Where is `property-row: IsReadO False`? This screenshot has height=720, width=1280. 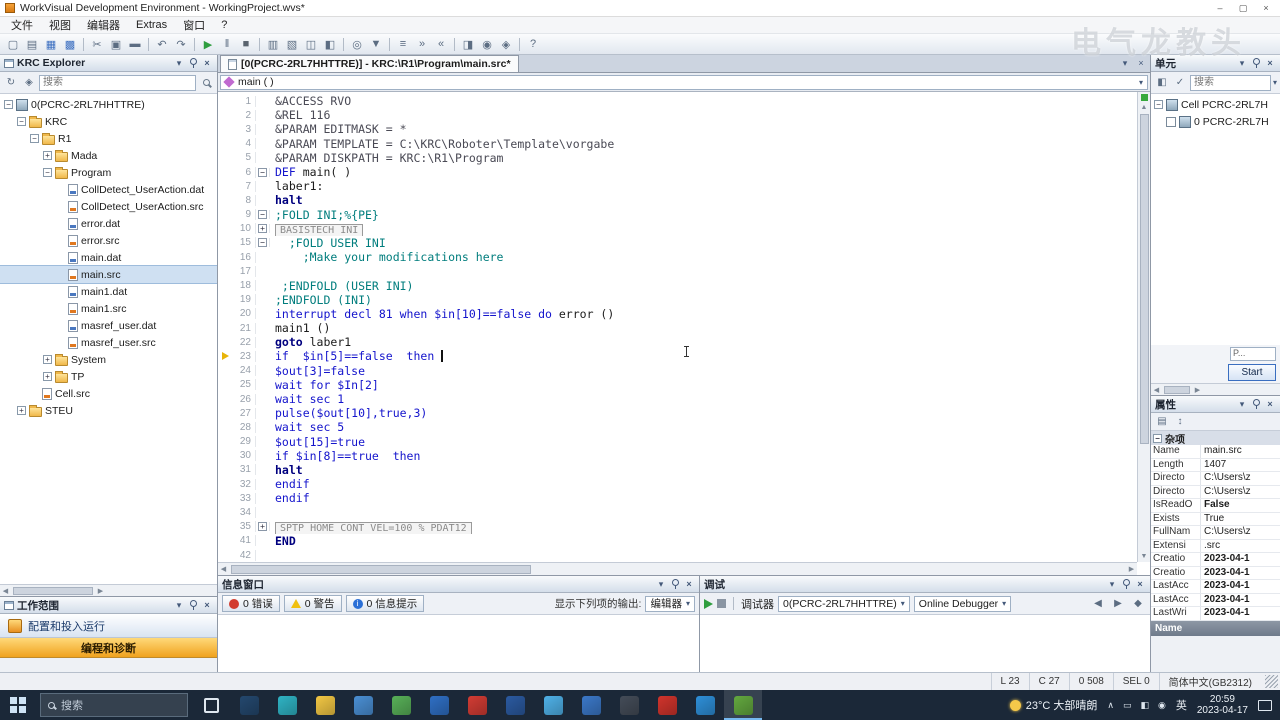
property-row: IsReadO False is located at coordinates (1215, 506).